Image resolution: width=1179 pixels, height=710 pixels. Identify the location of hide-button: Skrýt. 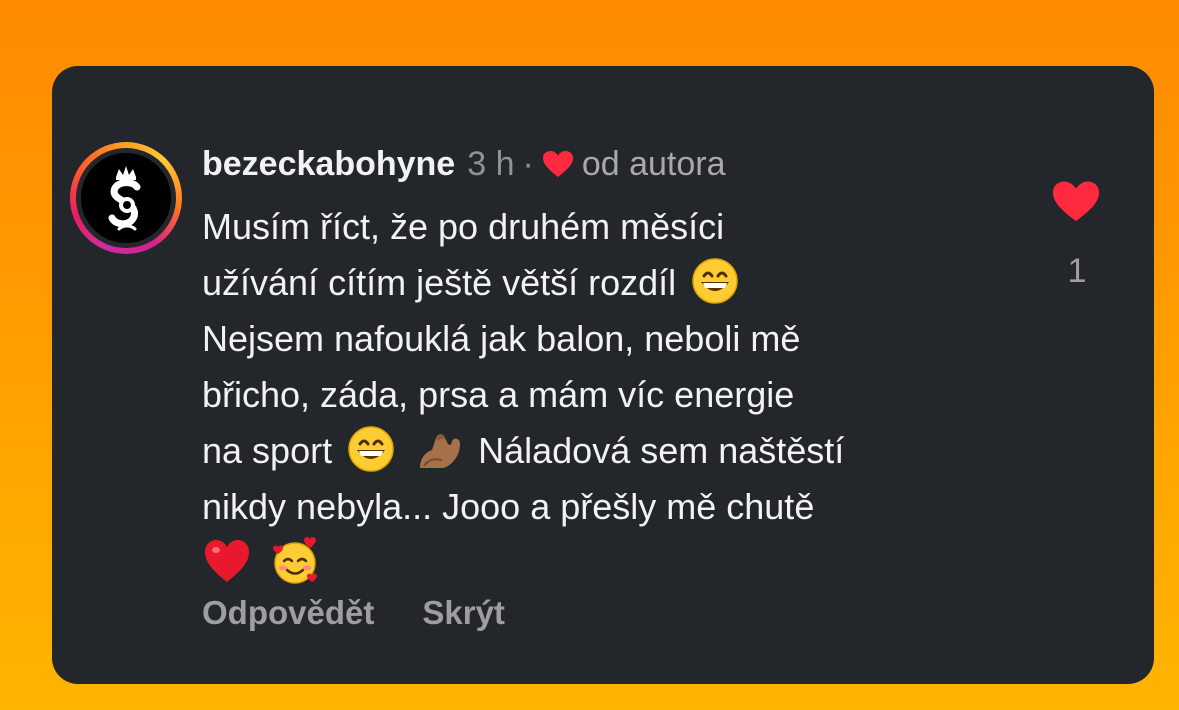
(463, 613).